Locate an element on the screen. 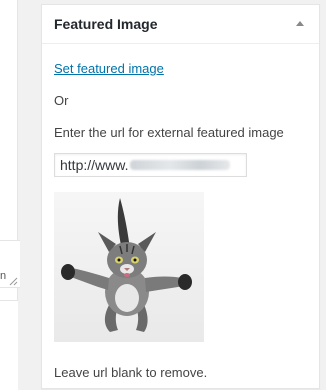 Image resolution: width=326 pixels, height=390 pixels. external-url-input: http://www. is located at coordinates (150, 165).